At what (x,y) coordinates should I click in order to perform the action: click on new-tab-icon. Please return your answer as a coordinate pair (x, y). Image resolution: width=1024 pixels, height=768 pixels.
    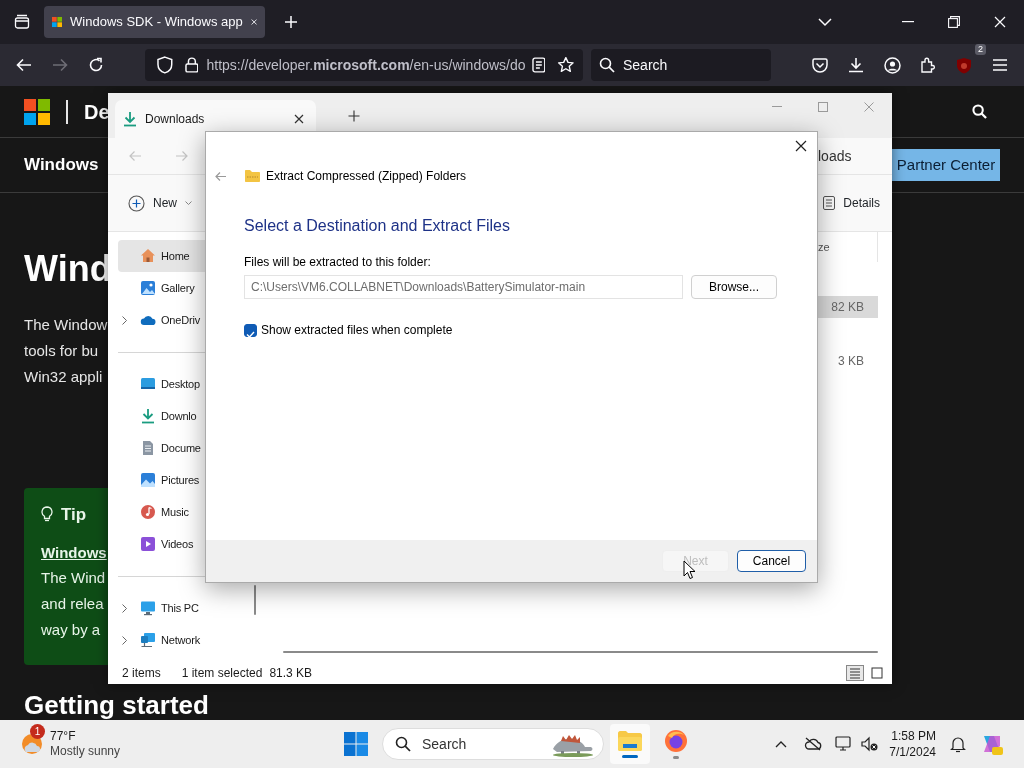
    Looking at the image, I should click on (354, 116).